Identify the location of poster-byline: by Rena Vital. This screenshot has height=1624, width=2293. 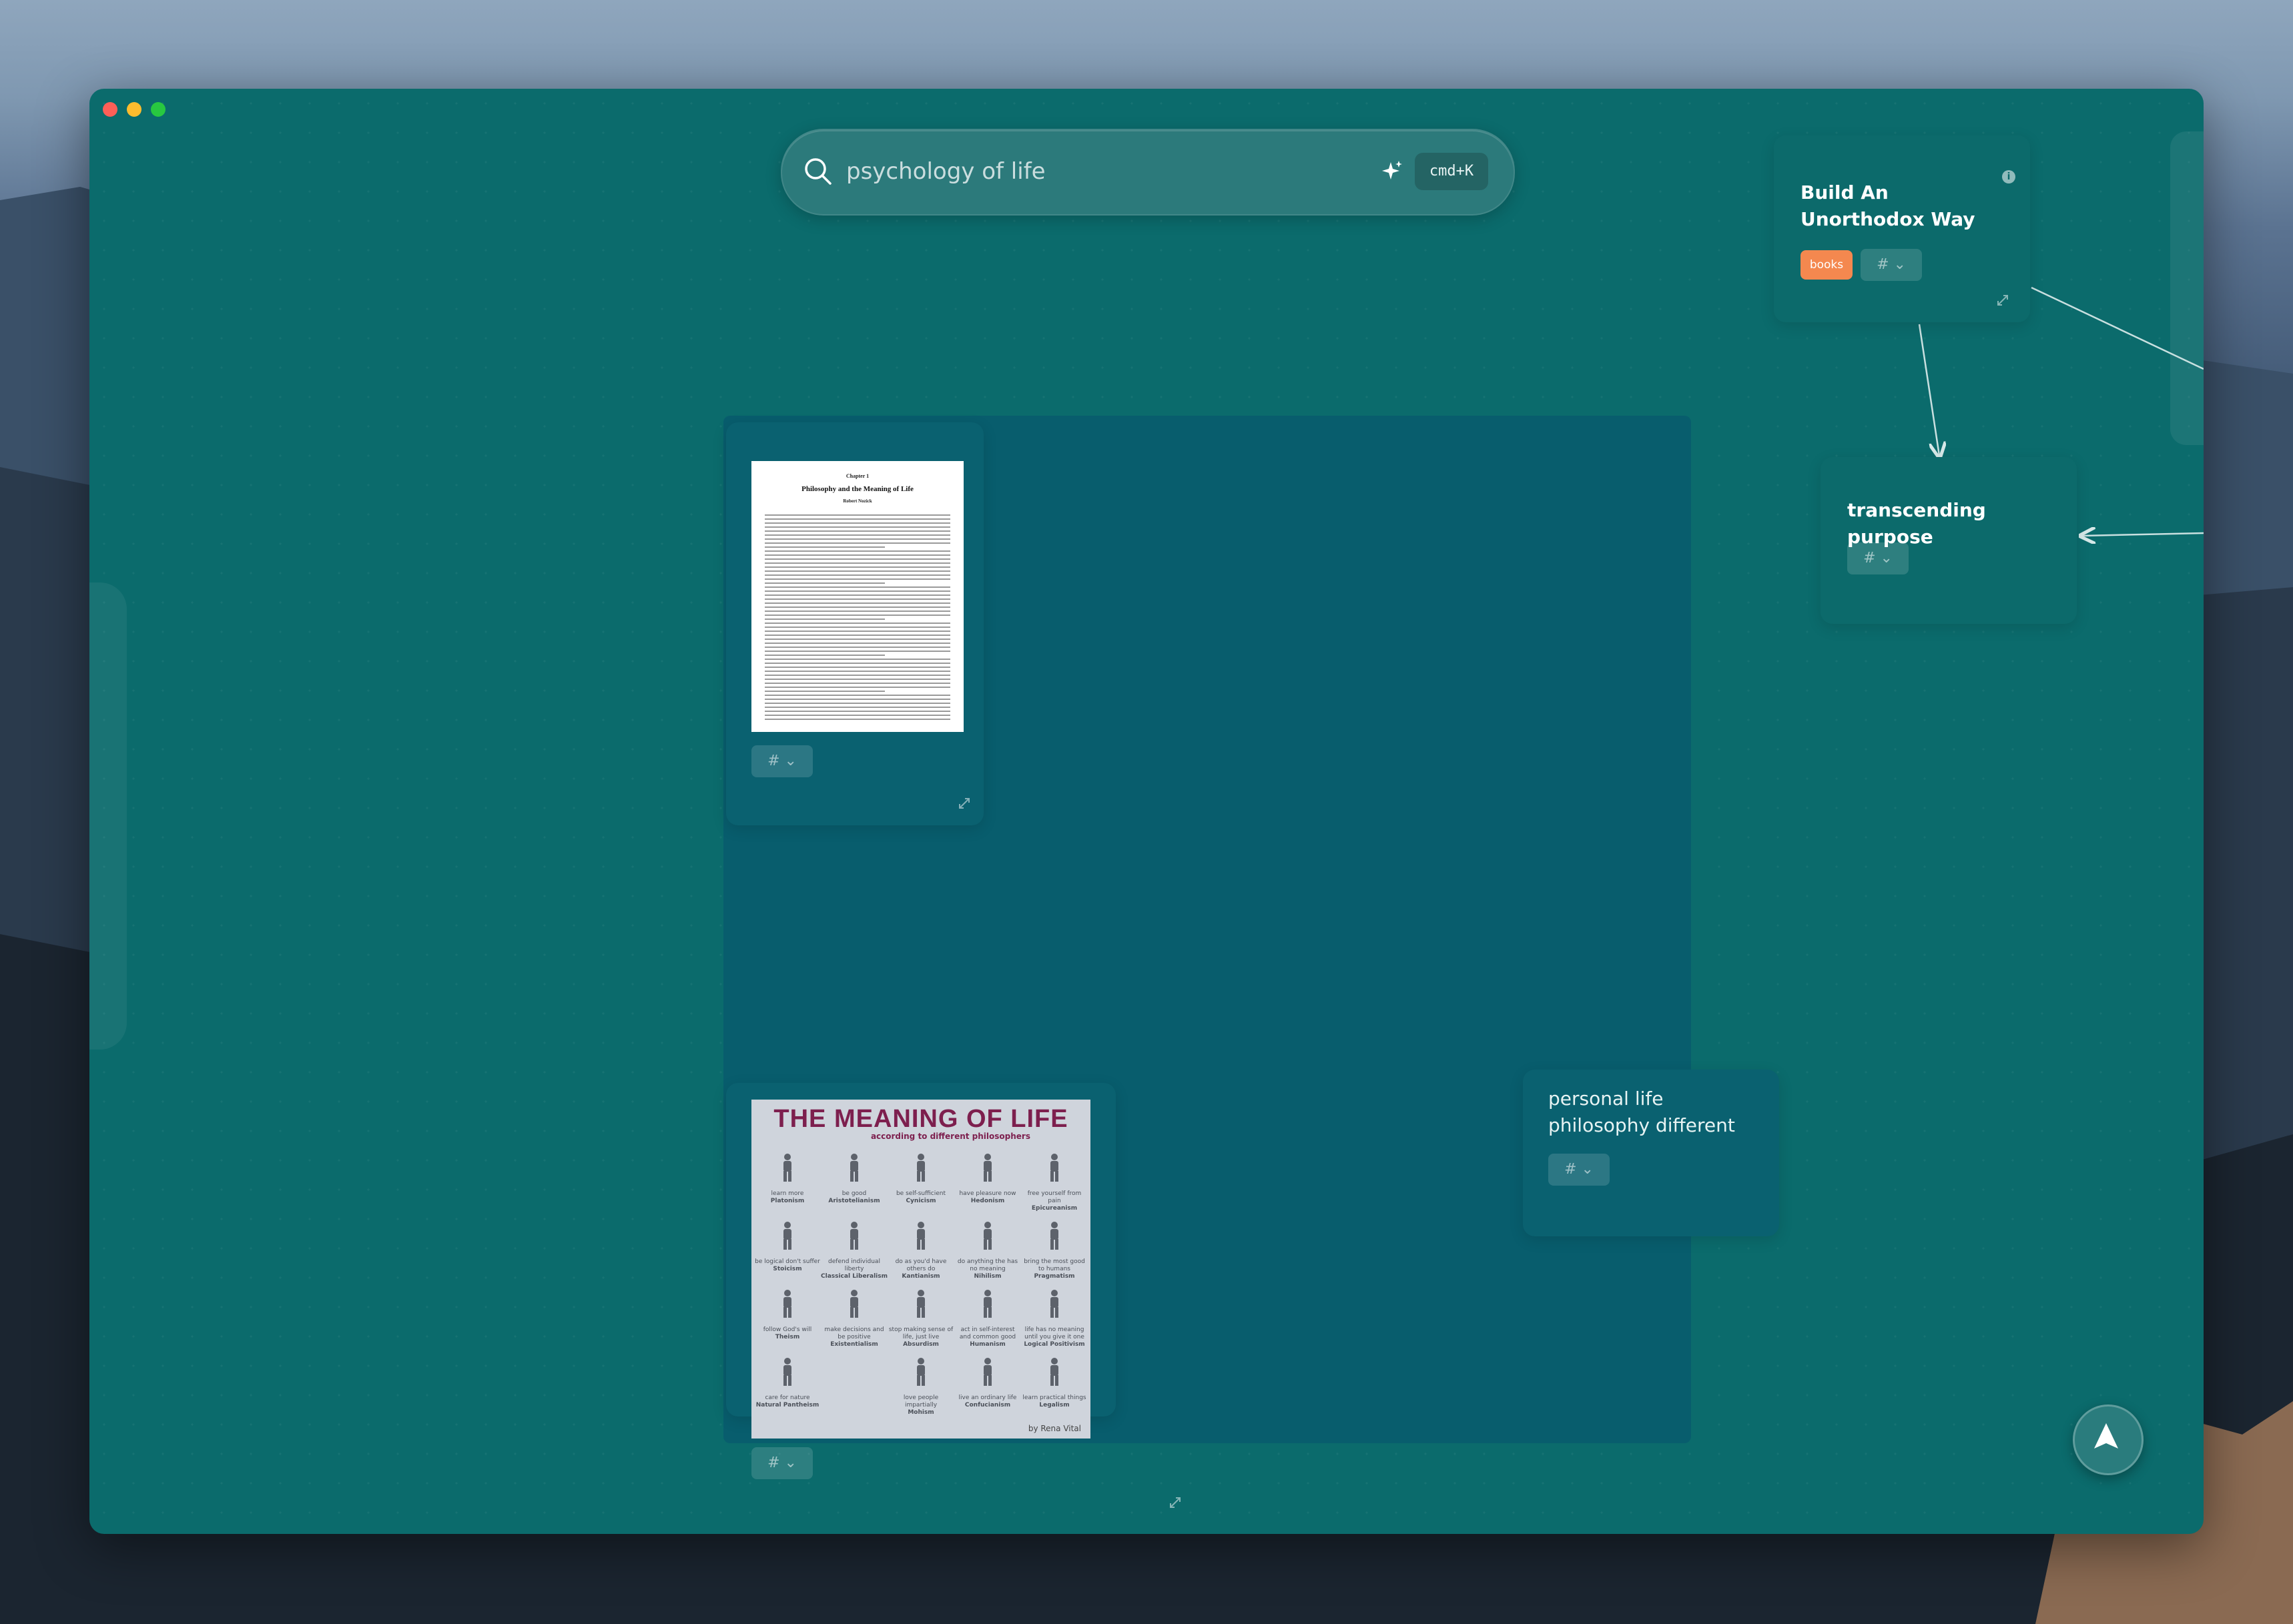
(1054, 1428).